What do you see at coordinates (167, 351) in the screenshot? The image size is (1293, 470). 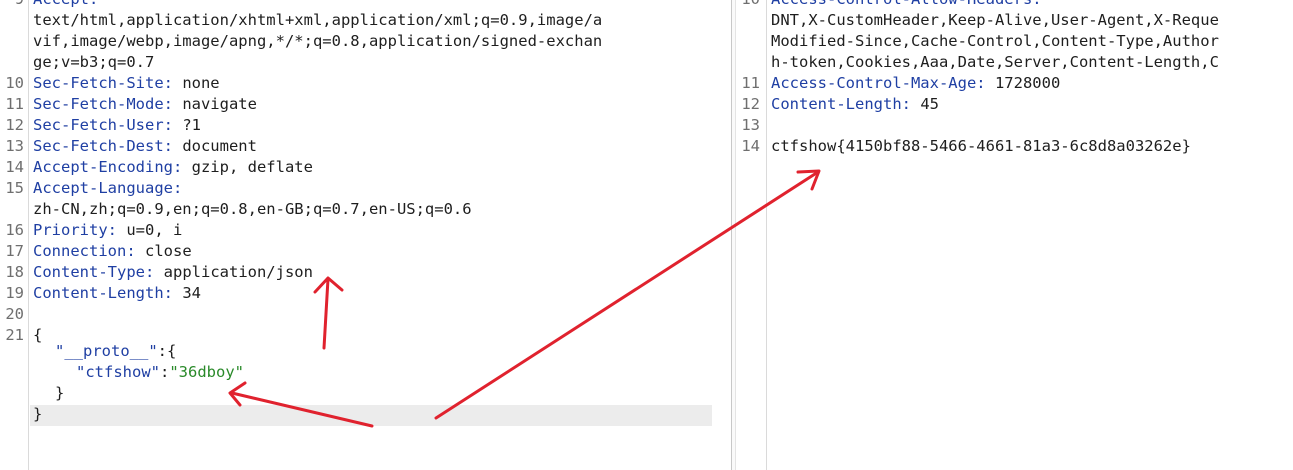 I see `json-proto-sep: :{` at bounding box center [167, 351].